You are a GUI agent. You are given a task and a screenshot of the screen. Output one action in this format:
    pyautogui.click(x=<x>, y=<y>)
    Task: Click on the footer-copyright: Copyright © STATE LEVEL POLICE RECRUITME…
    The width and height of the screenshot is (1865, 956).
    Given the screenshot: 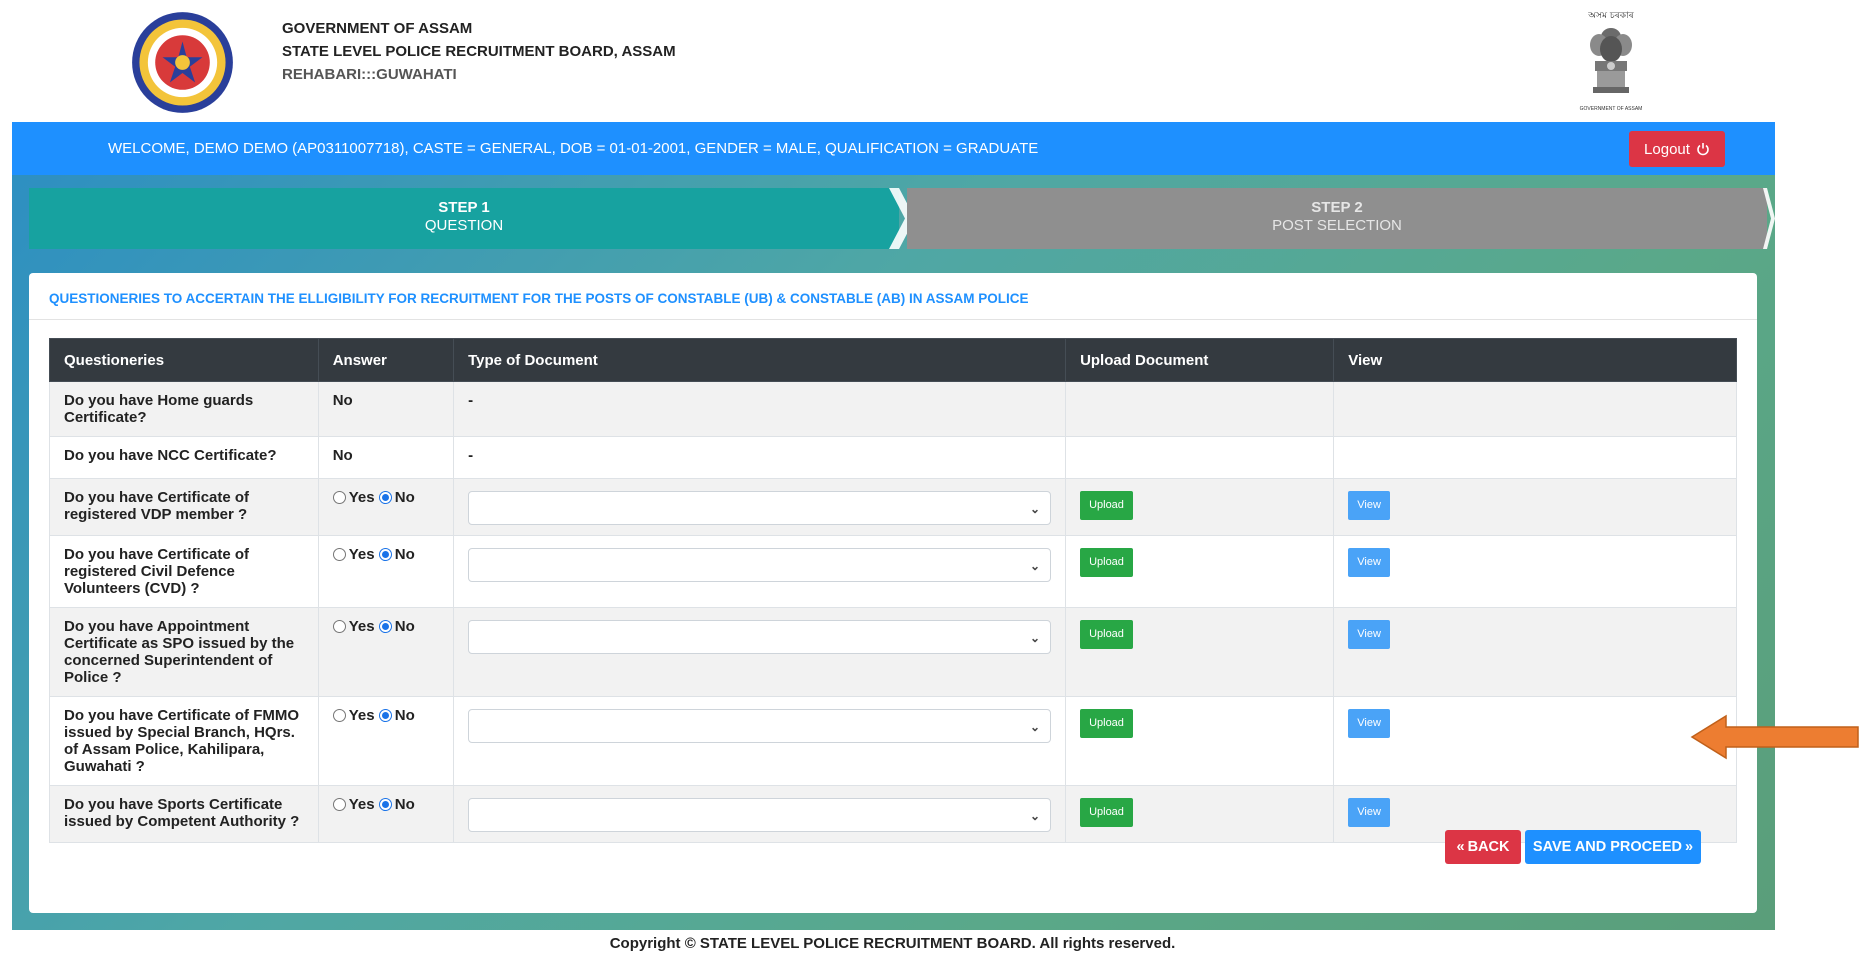 What is the action you would take?
    pyautogui.click(x=892, y=943)
    